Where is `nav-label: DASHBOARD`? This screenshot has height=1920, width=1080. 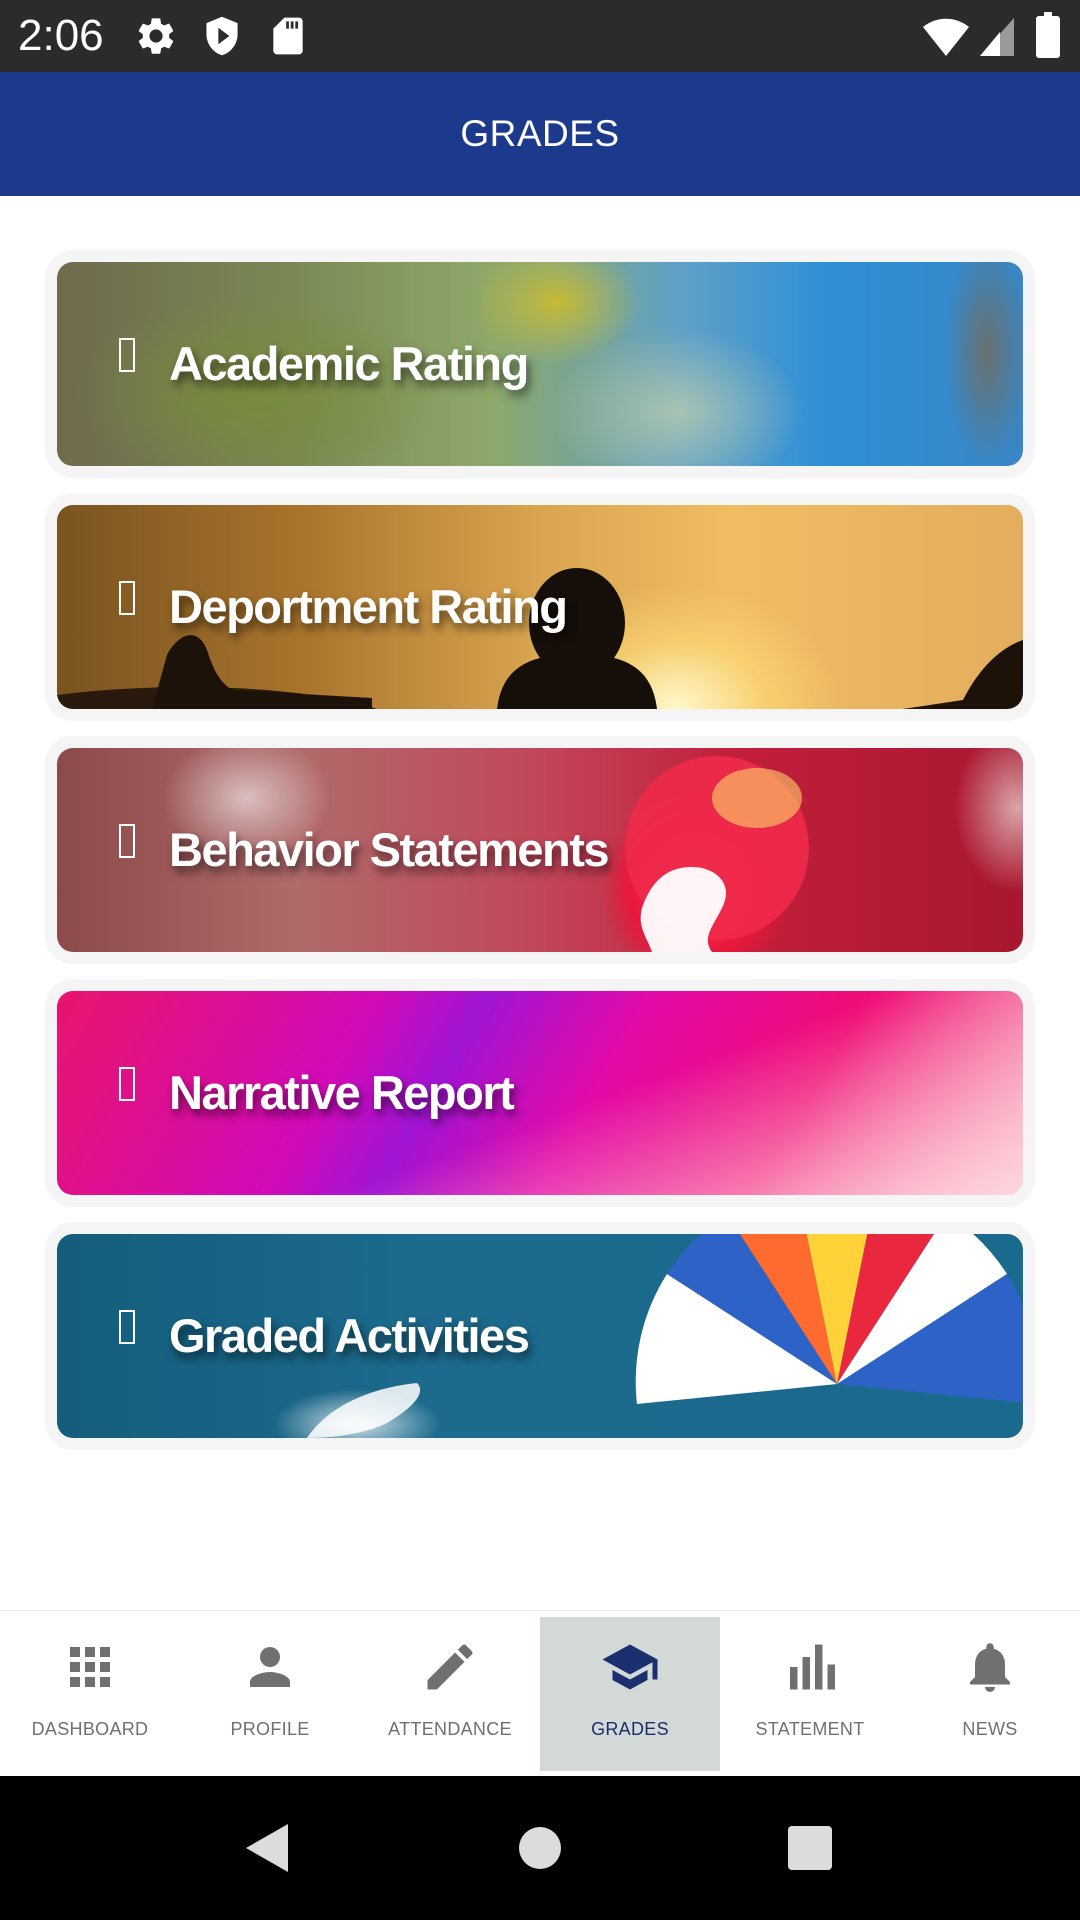
nav-label: DASHBOARD is located at coordinates (90, 1729).